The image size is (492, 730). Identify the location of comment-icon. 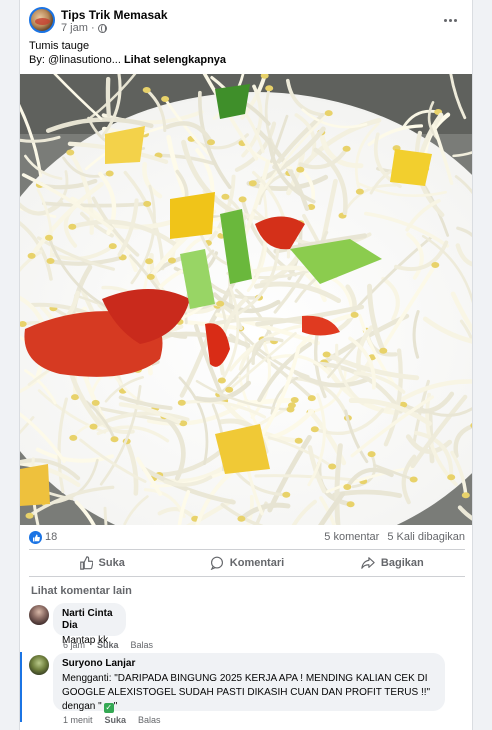
(216, 563).